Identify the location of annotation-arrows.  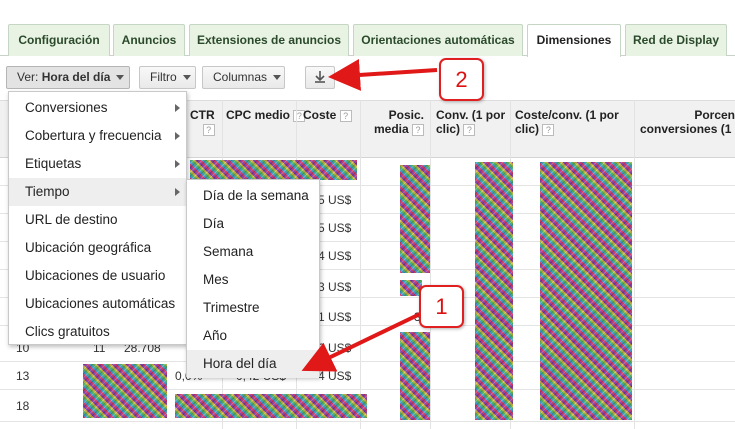
(369, 215).